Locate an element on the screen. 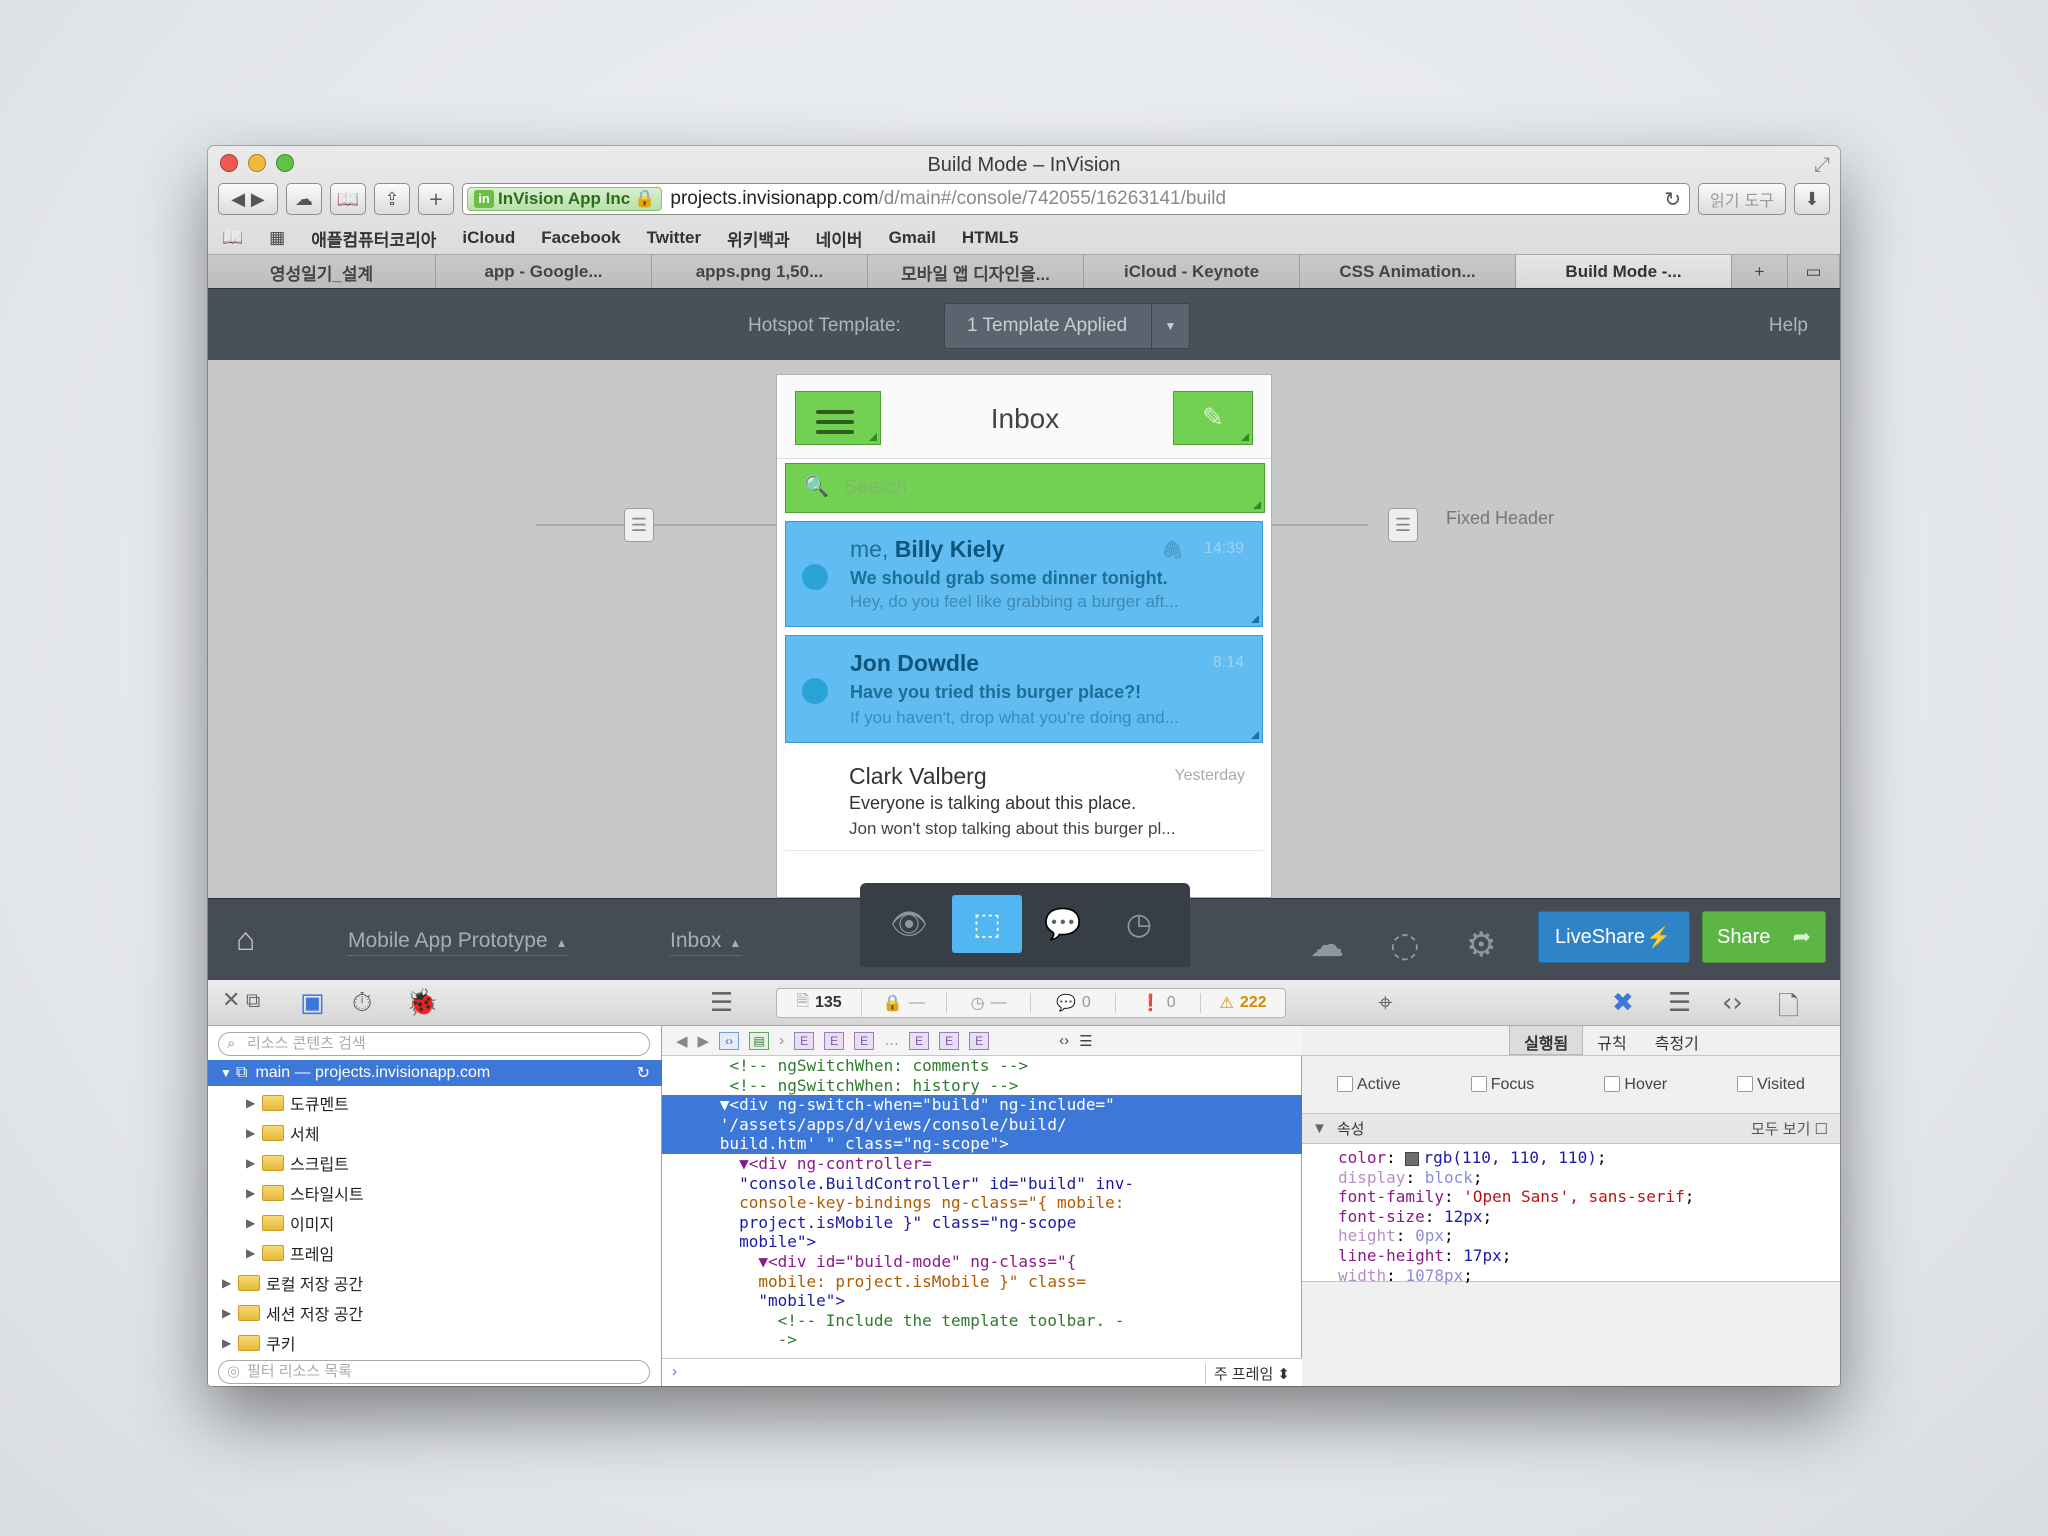 The height and width of the screenshot is (1536, 2048). tree-item-storage: ▶ 세션 저장 공간 is located at coordinates (435, 1313).